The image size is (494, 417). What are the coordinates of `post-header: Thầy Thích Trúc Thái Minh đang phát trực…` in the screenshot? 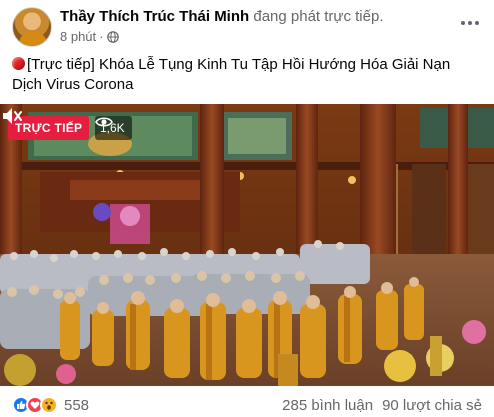 It's located at (247, 26).